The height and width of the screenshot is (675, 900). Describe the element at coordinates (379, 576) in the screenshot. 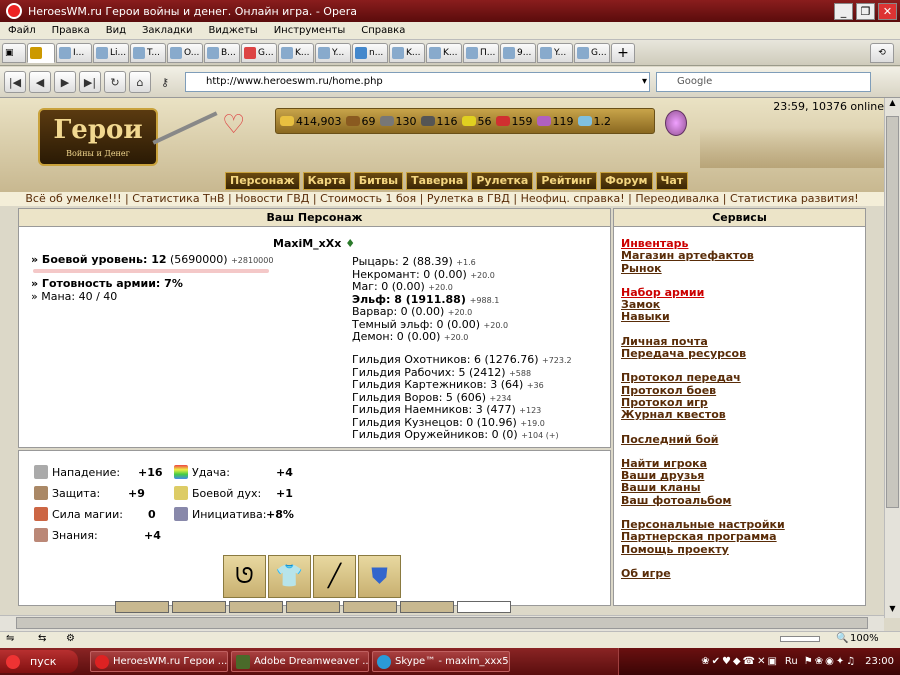

I see `shield-slot: ⛊` at that location.